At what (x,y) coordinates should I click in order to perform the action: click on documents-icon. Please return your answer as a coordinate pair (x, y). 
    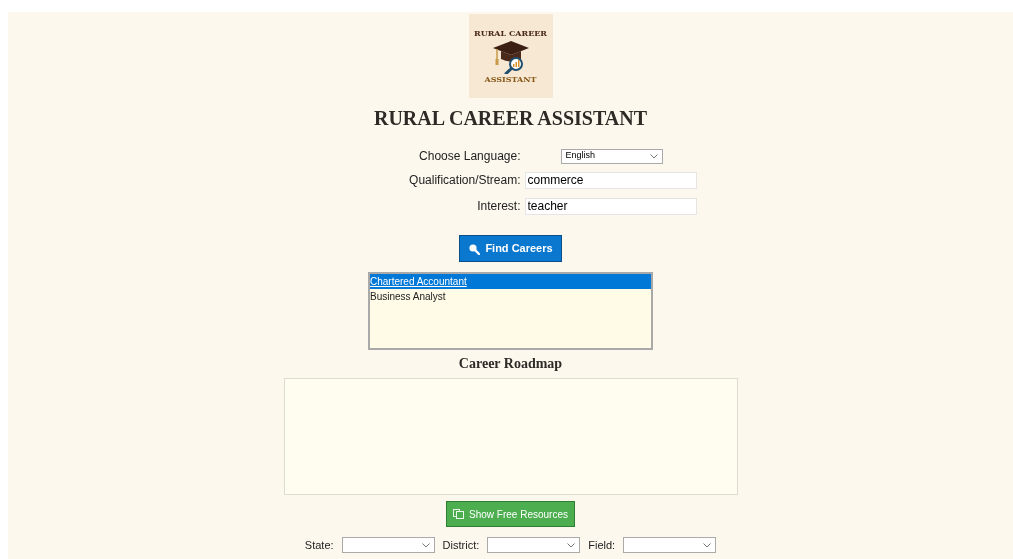
    Looking at the image, I should click on (459, 514).